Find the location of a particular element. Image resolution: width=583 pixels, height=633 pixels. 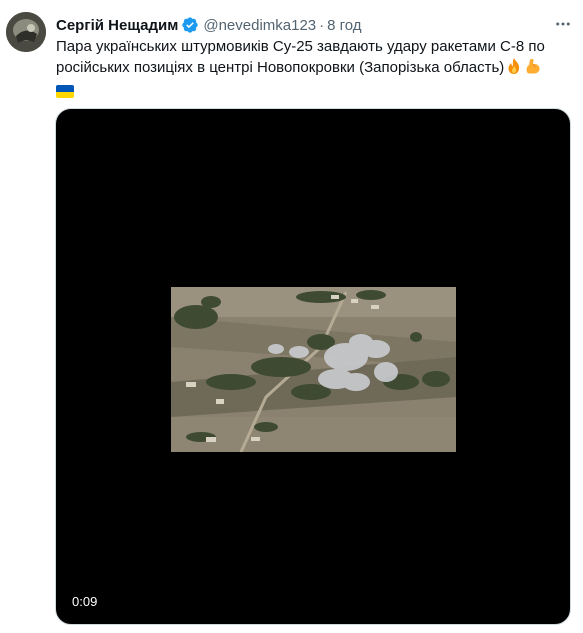

verified-badge-icon is located at coordinates (190, 25).